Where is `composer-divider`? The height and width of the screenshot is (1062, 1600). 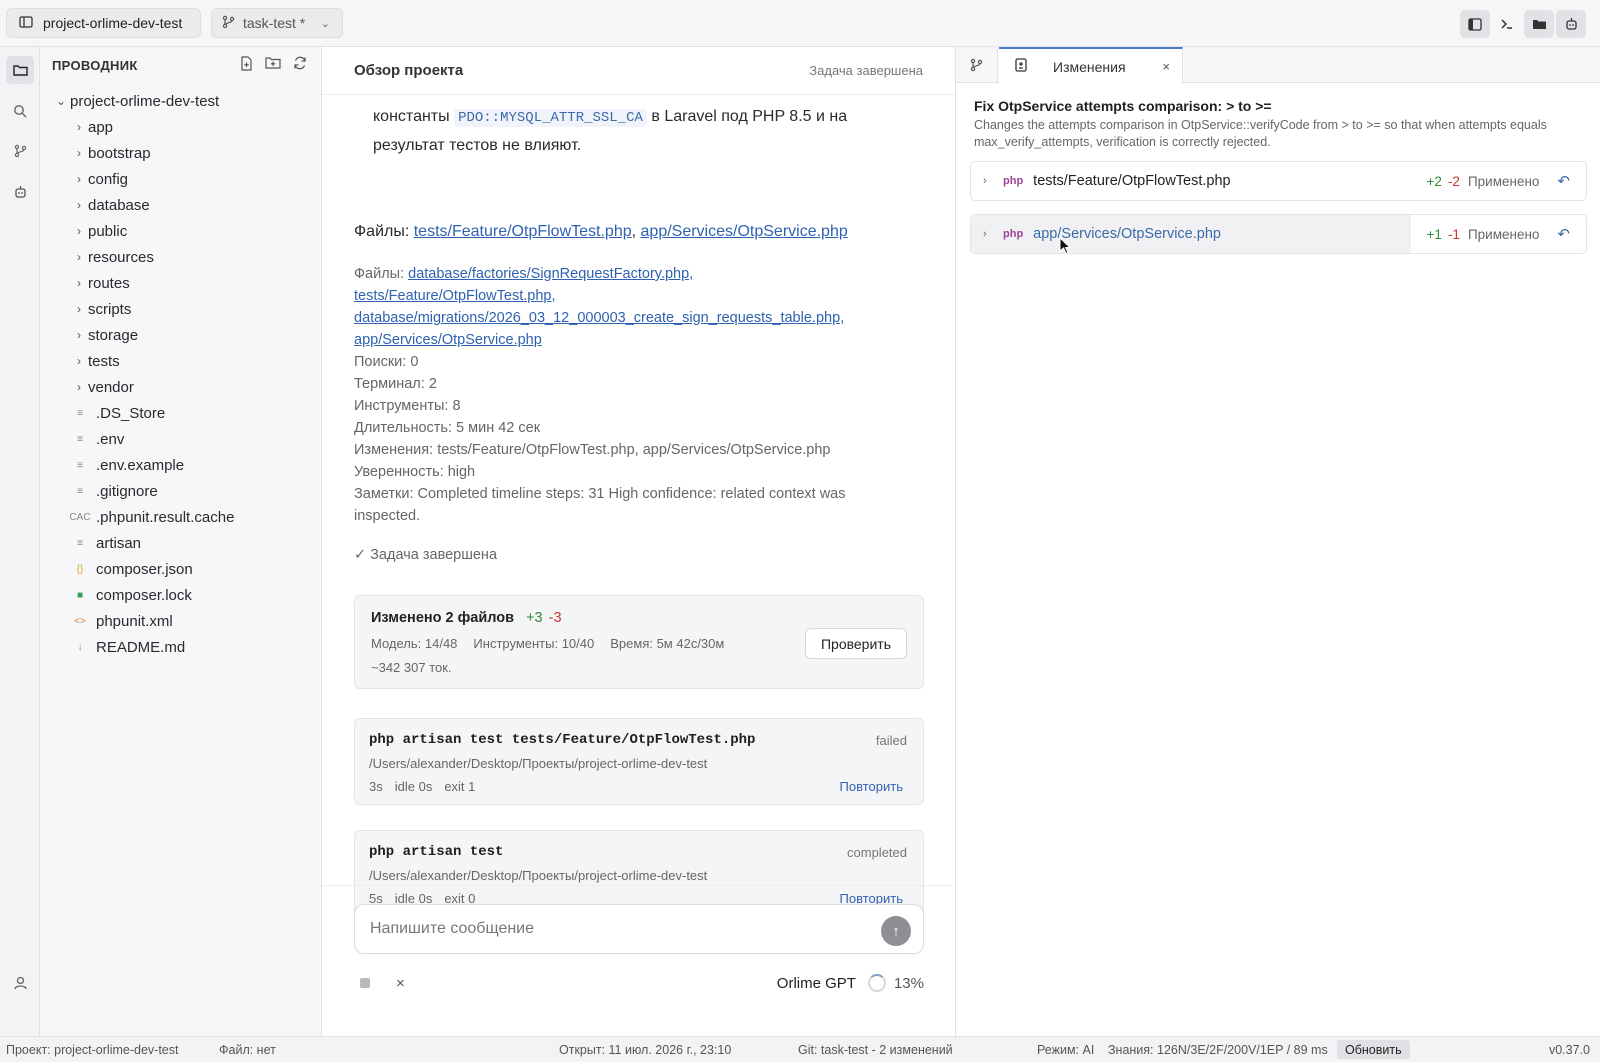
composer-divider is located at coordinates (639, 885).